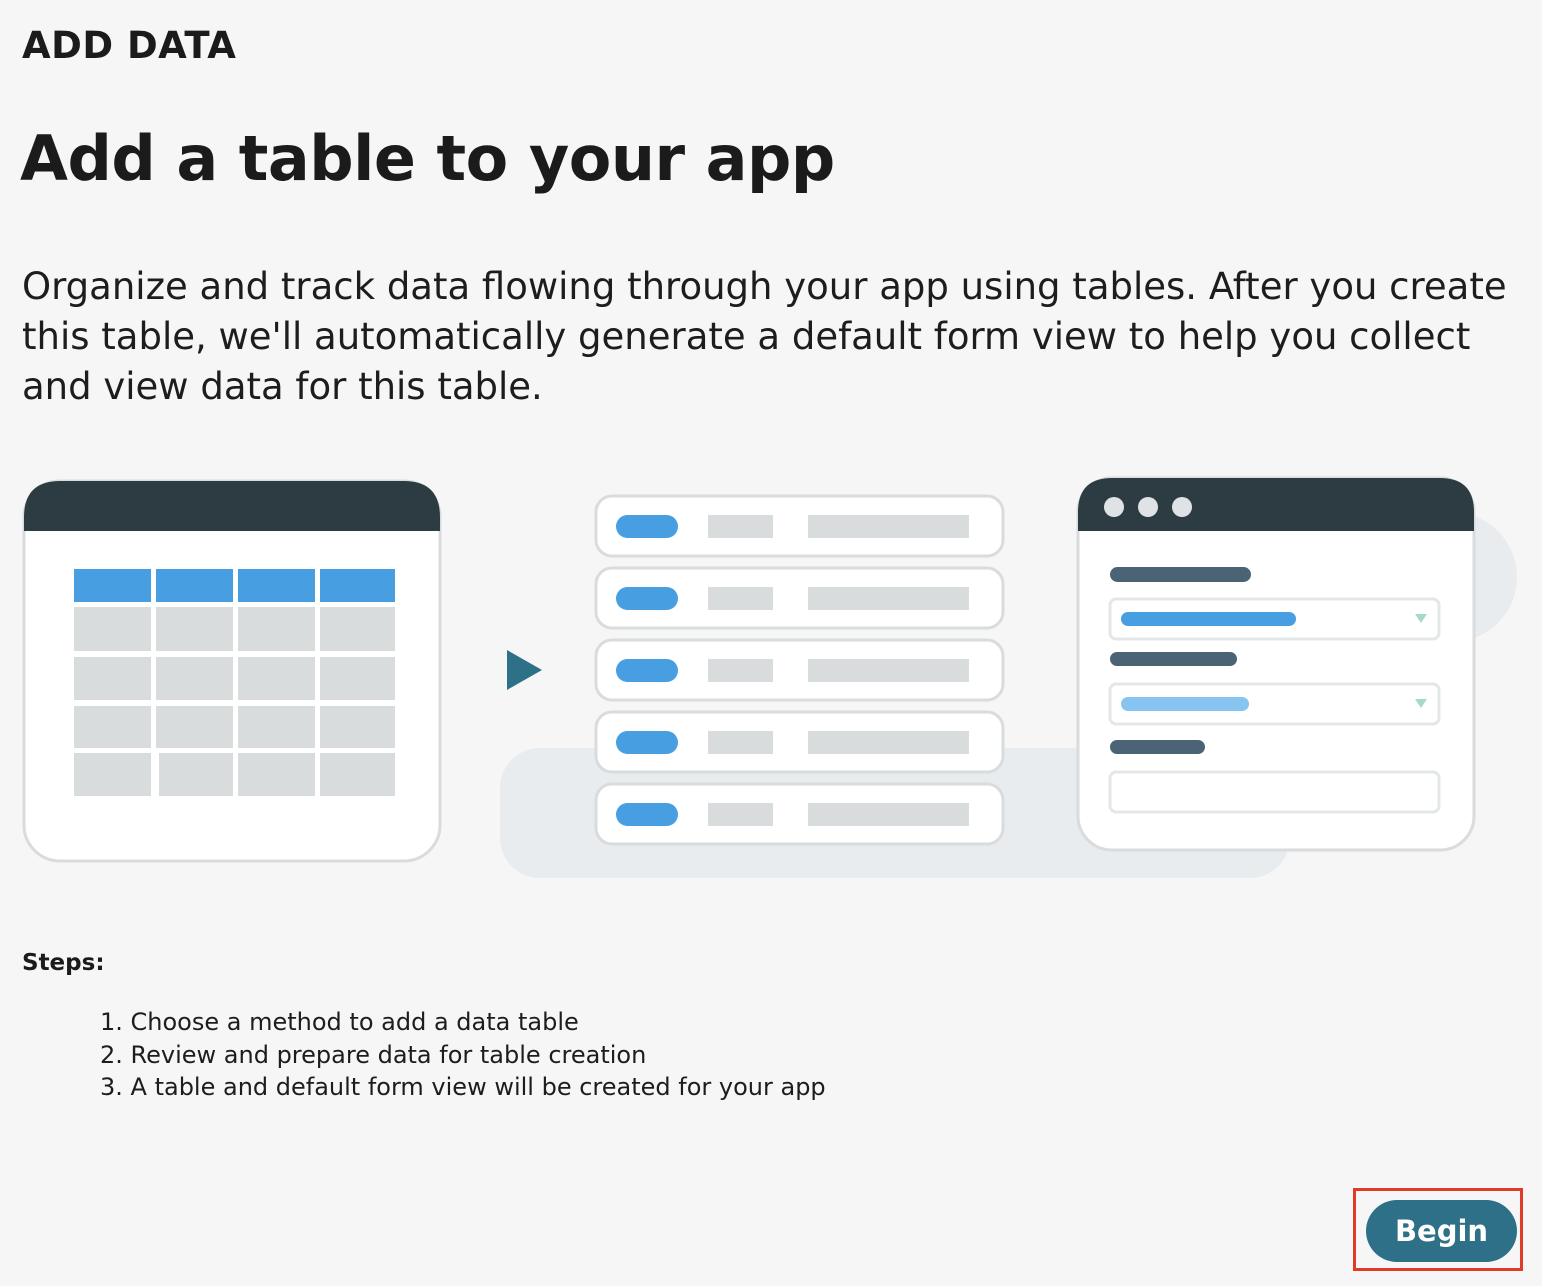  I want to click on begin-button: Begin, so click(1441, 1231).